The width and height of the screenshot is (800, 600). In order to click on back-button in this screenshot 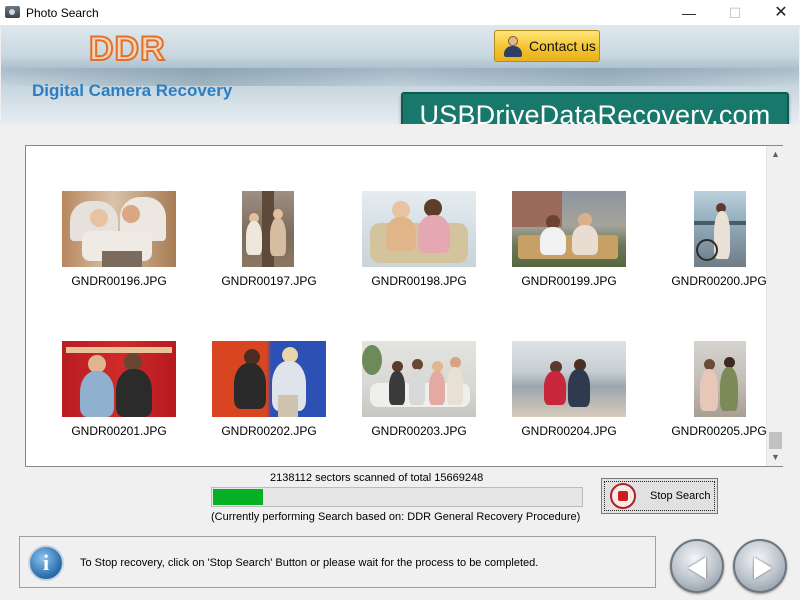, I will do `click(697, 566)`.